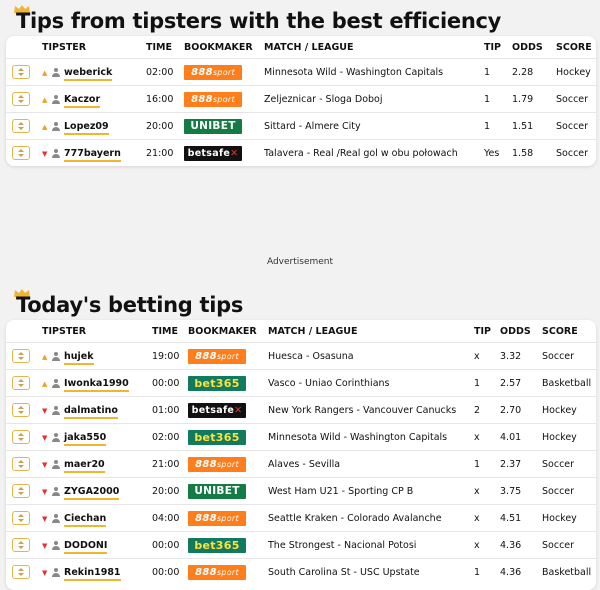  I want to click on tipster-name-link: dalmatino, so click(91, 411).